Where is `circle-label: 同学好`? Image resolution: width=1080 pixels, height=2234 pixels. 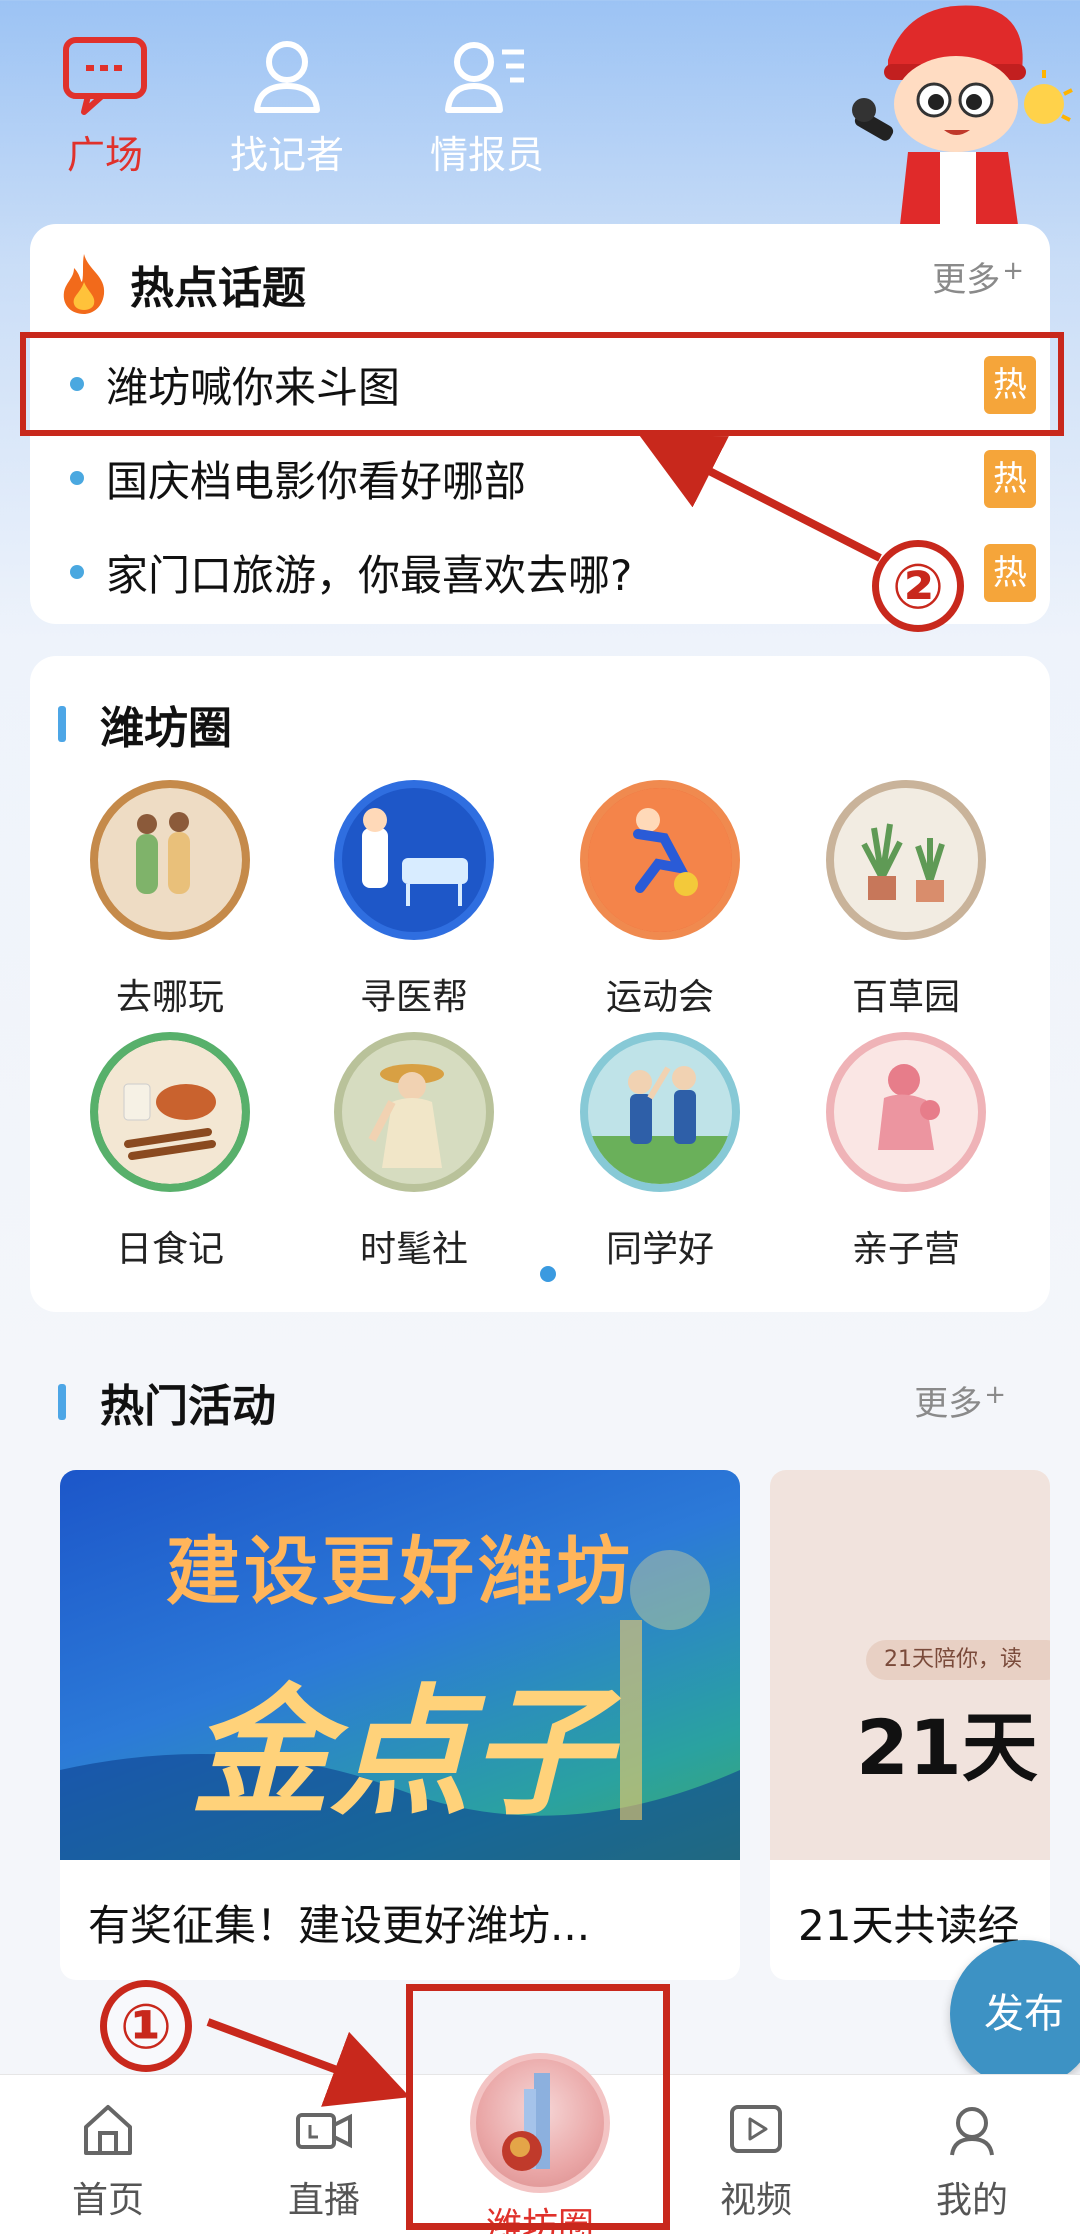
circle-label: 同学好 is located at coordinates (659, 1249).